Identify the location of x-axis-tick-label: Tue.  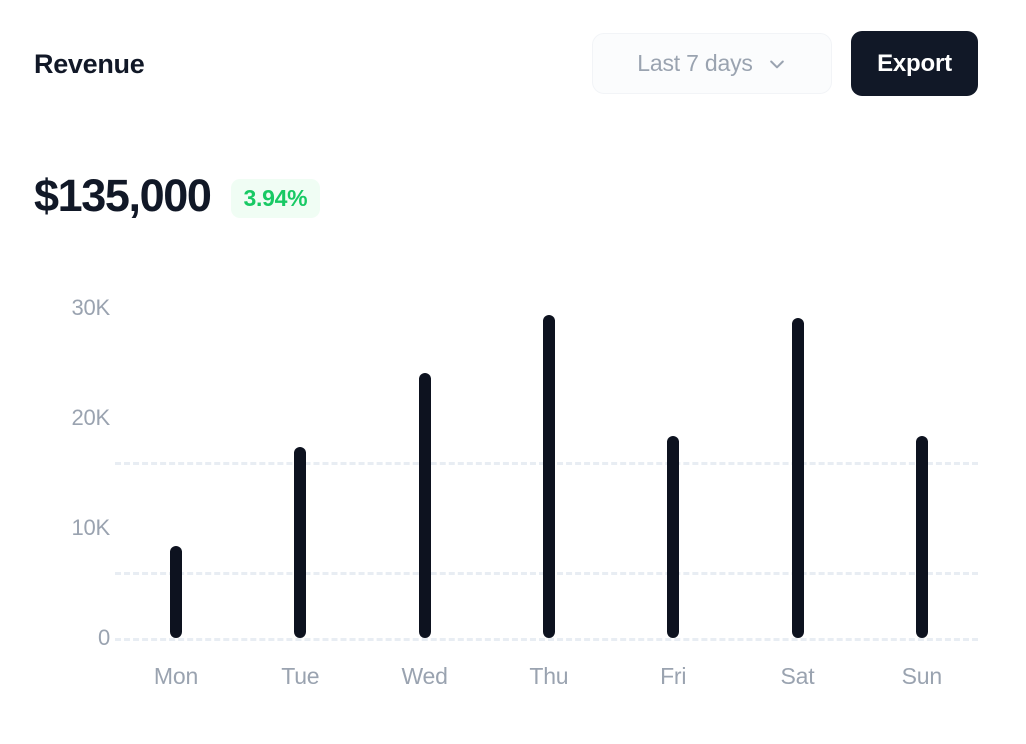
(300, 676).